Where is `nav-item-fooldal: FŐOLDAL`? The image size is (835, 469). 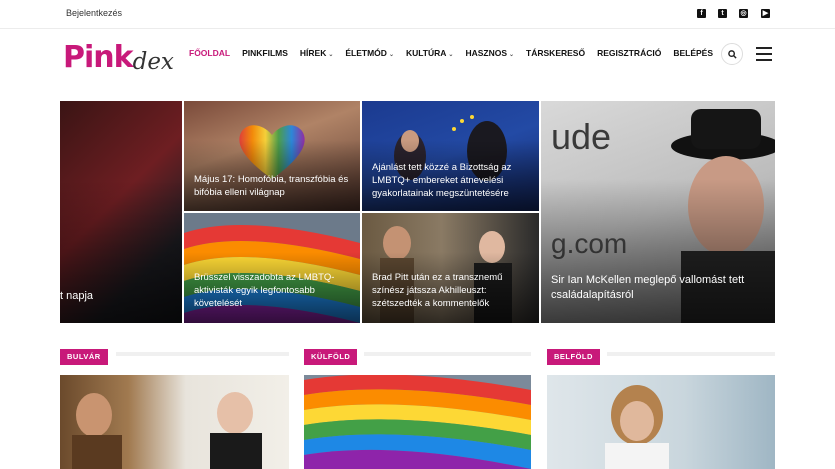
nav-item-fooldal: FŐOLDAL is located at coordinates (209, 53).